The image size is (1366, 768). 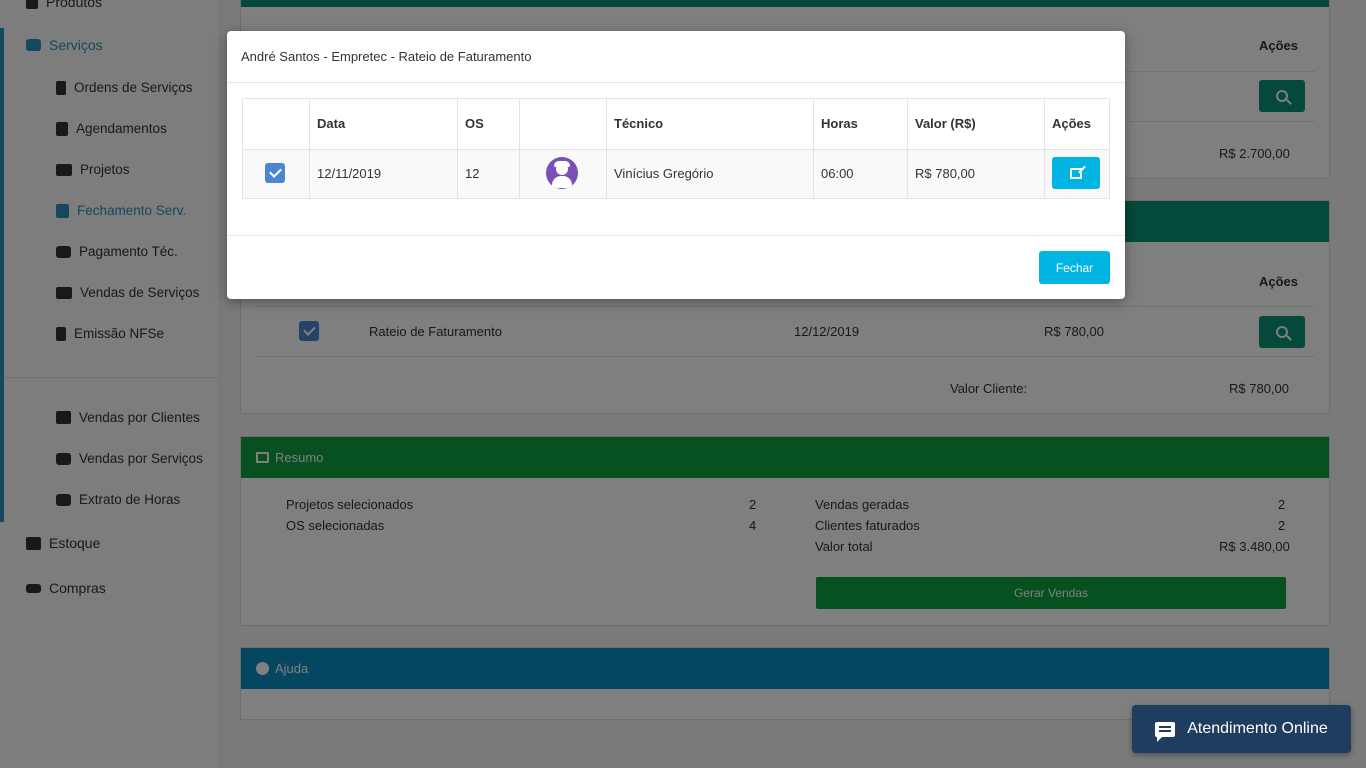 I want to click on row-data: 12/11/2019, so click(x=349, y=173).